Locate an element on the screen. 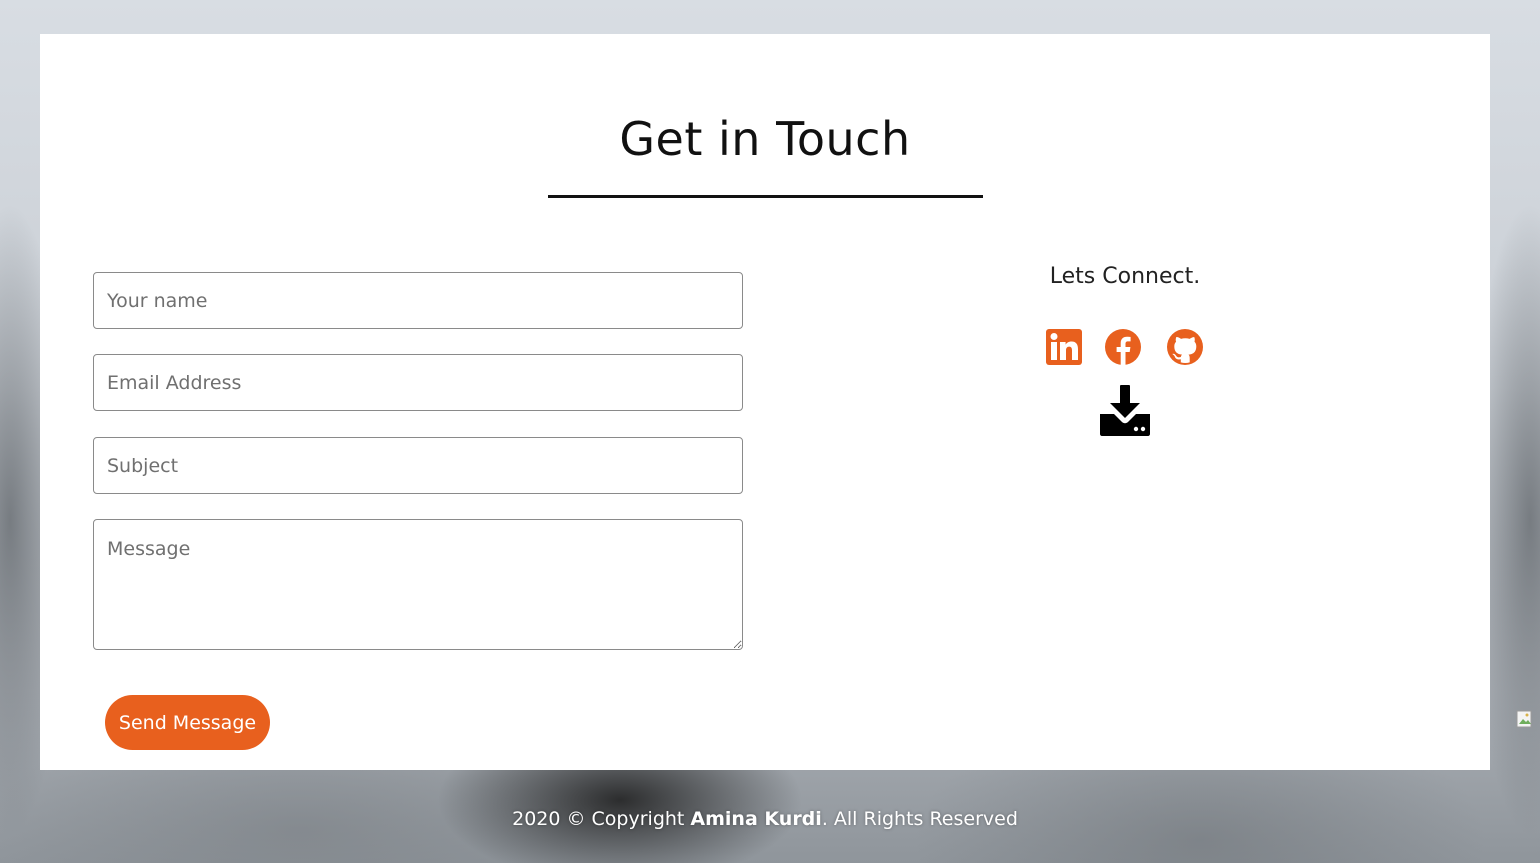 The height and width of the screenshot is (863, 1540). footer-suffix: . All Rights Reserved is located at coordinates (919, 819).